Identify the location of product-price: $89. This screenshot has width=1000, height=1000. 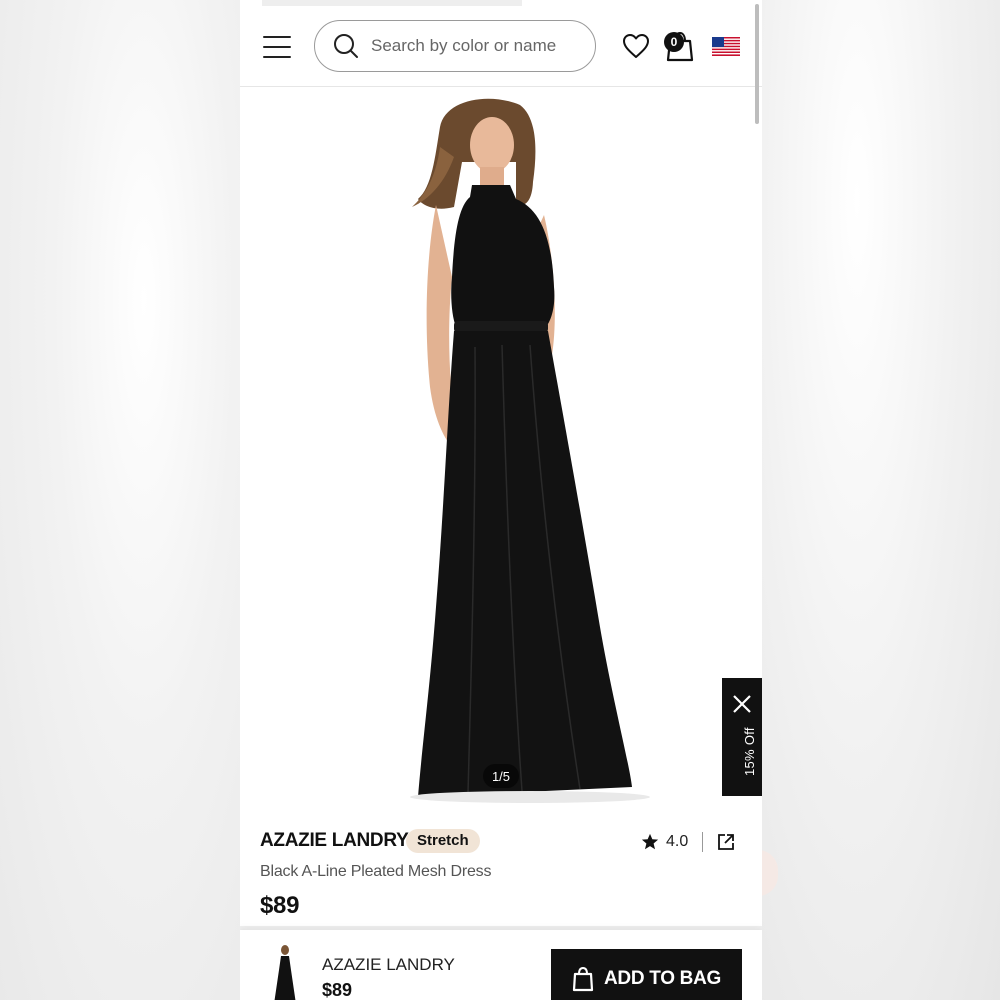
(280, 905).